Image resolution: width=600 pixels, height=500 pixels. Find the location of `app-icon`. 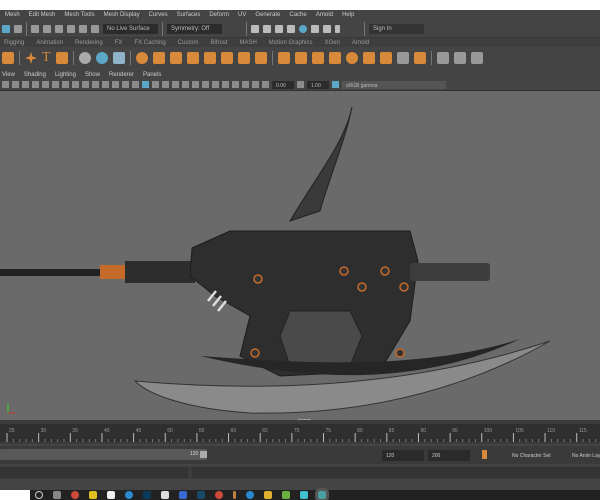

app-icon is located at coordinates (93, 495).